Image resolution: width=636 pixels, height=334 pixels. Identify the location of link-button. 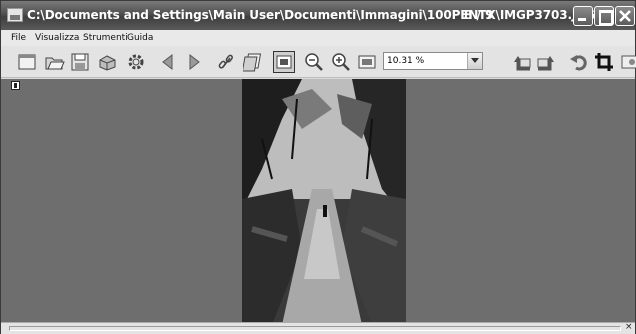
(226, 62).